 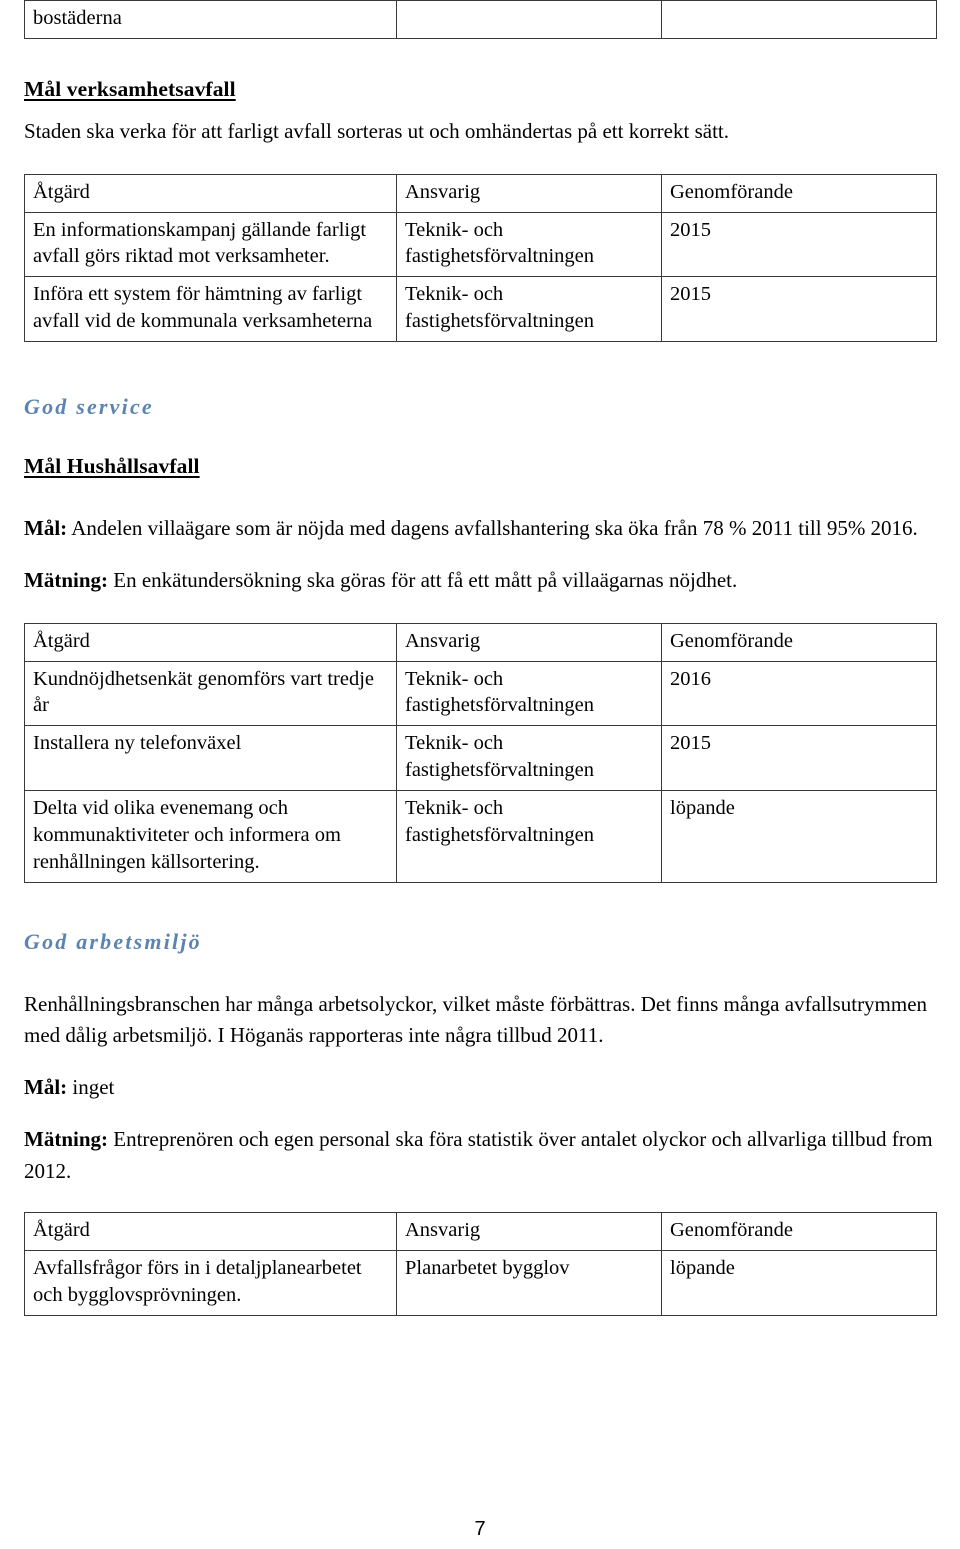 I want to click on cell-ansvarig, so click(x=529, y=19).